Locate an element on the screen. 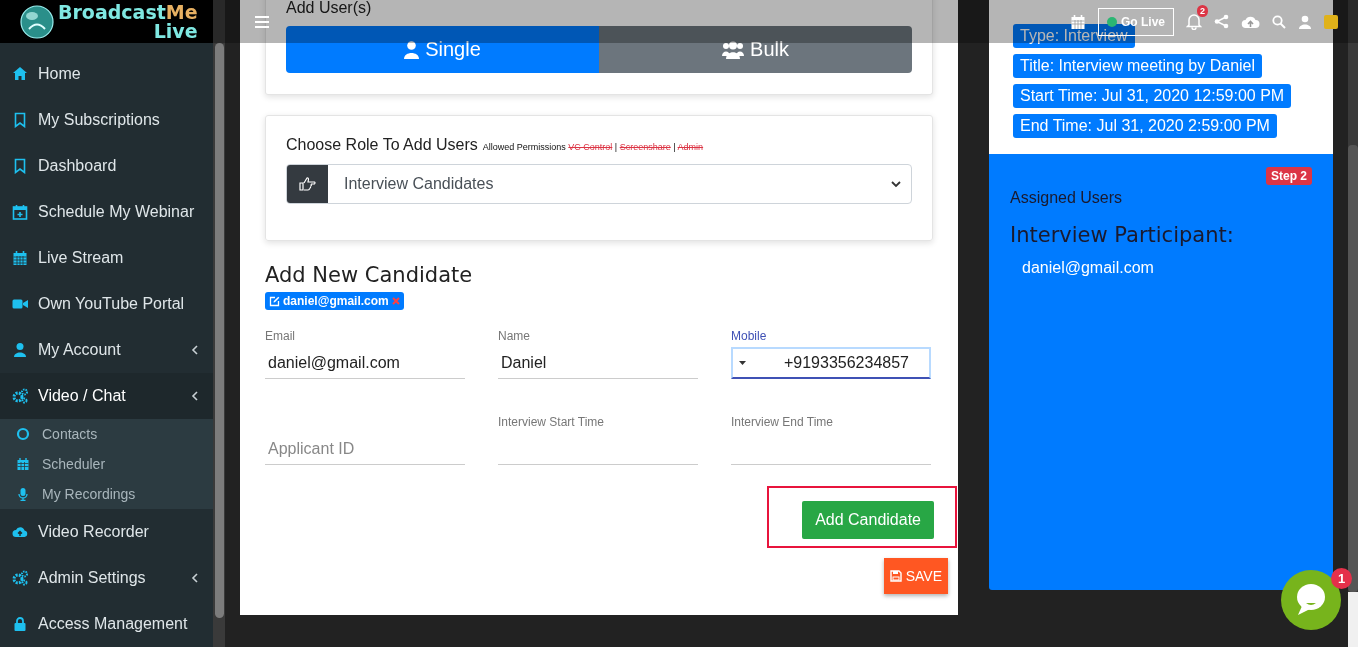 Image resolution: width=1358 pixels, height=647 pixels. bell-icon is located at coordinates (1194, 21).